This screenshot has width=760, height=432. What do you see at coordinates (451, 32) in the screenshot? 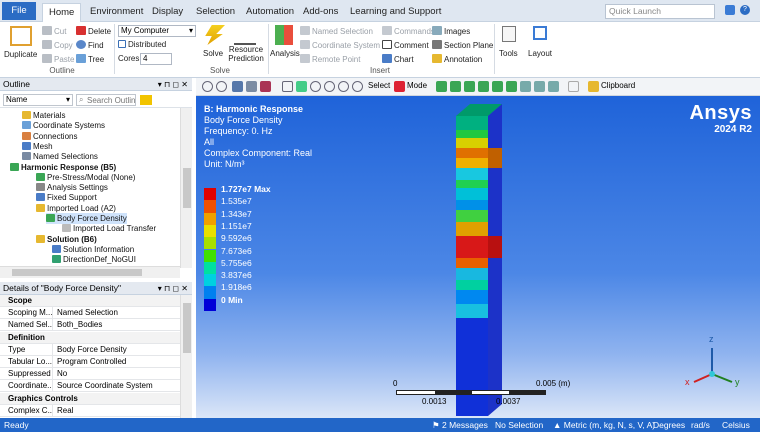
I see `images-button: Images` at bounding box center [451, 32].